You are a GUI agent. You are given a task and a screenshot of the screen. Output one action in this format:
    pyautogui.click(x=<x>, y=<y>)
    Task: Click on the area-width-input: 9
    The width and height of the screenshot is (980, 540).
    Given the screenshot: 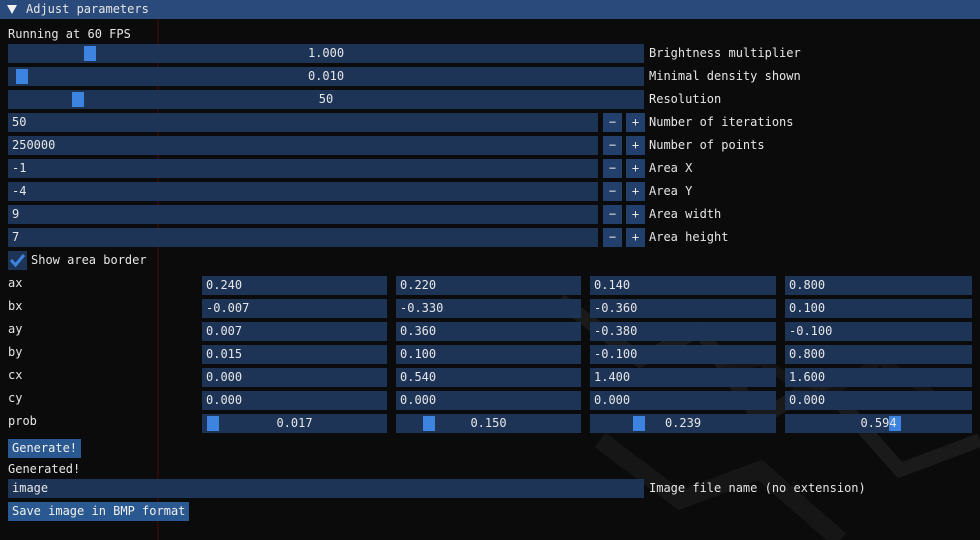 What is the action you would take?
    pyautogui.click(x=303, y=214)
    